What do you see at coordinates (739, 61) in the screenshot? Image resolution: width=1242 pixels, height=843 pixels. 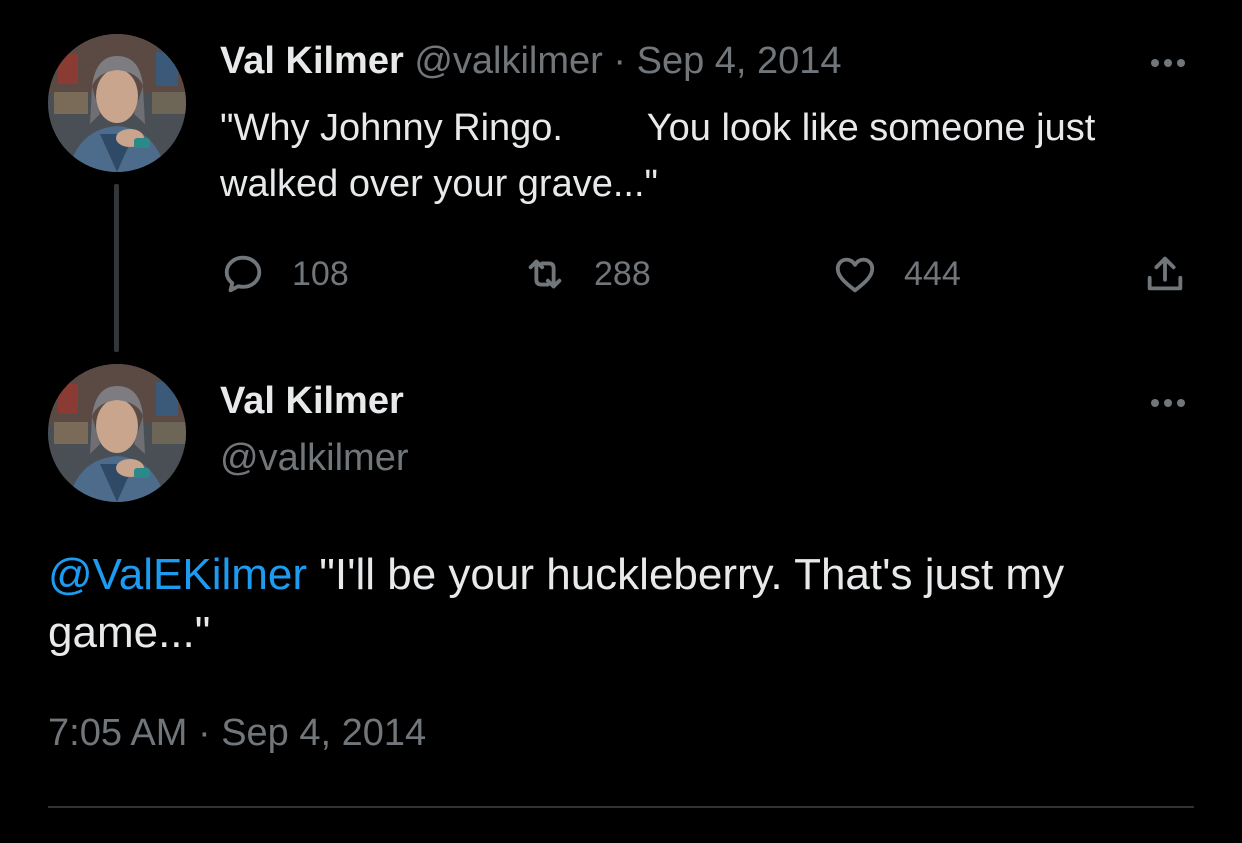 I see `tweet1-date: Sep 4, 2014` at bounding box center [739, 61].